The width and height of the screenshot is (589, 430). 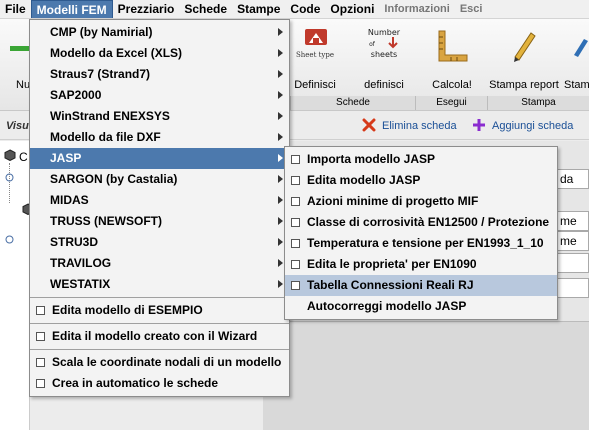 What do you see at coordinates (352, 9) in the screenshot?
I see `menu-opzioni: Opzioni` at bounding box center [352, 9].